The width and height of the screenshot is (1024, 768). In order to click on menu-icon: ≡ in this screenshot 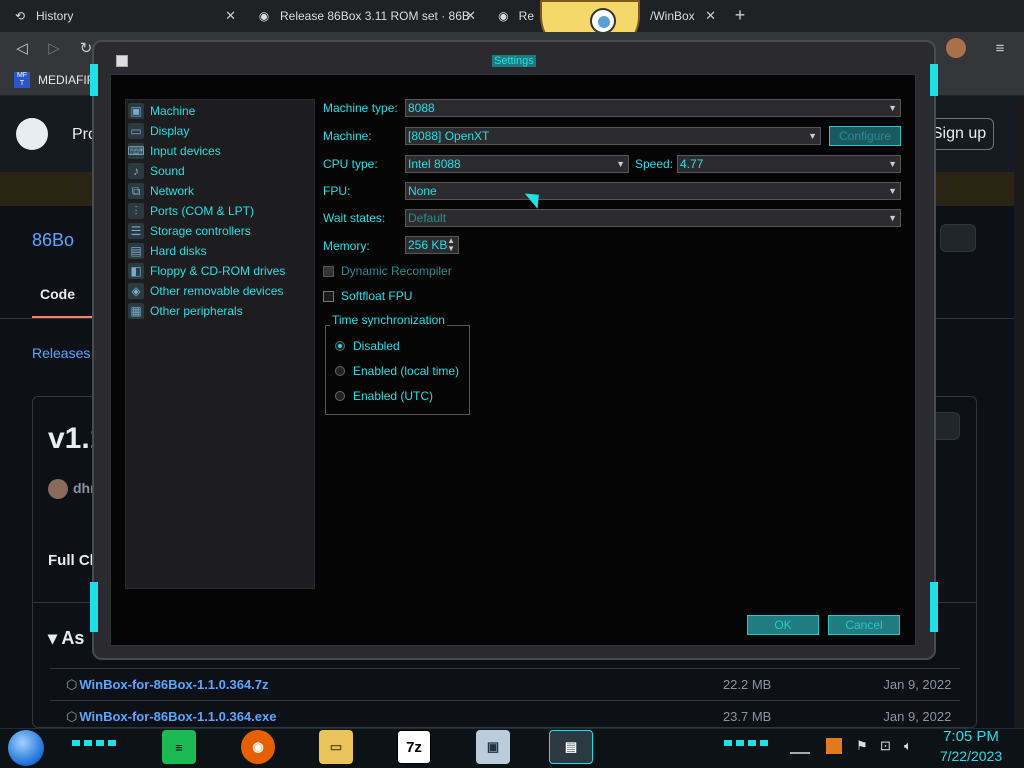, I will do `click(1000, 48)`.